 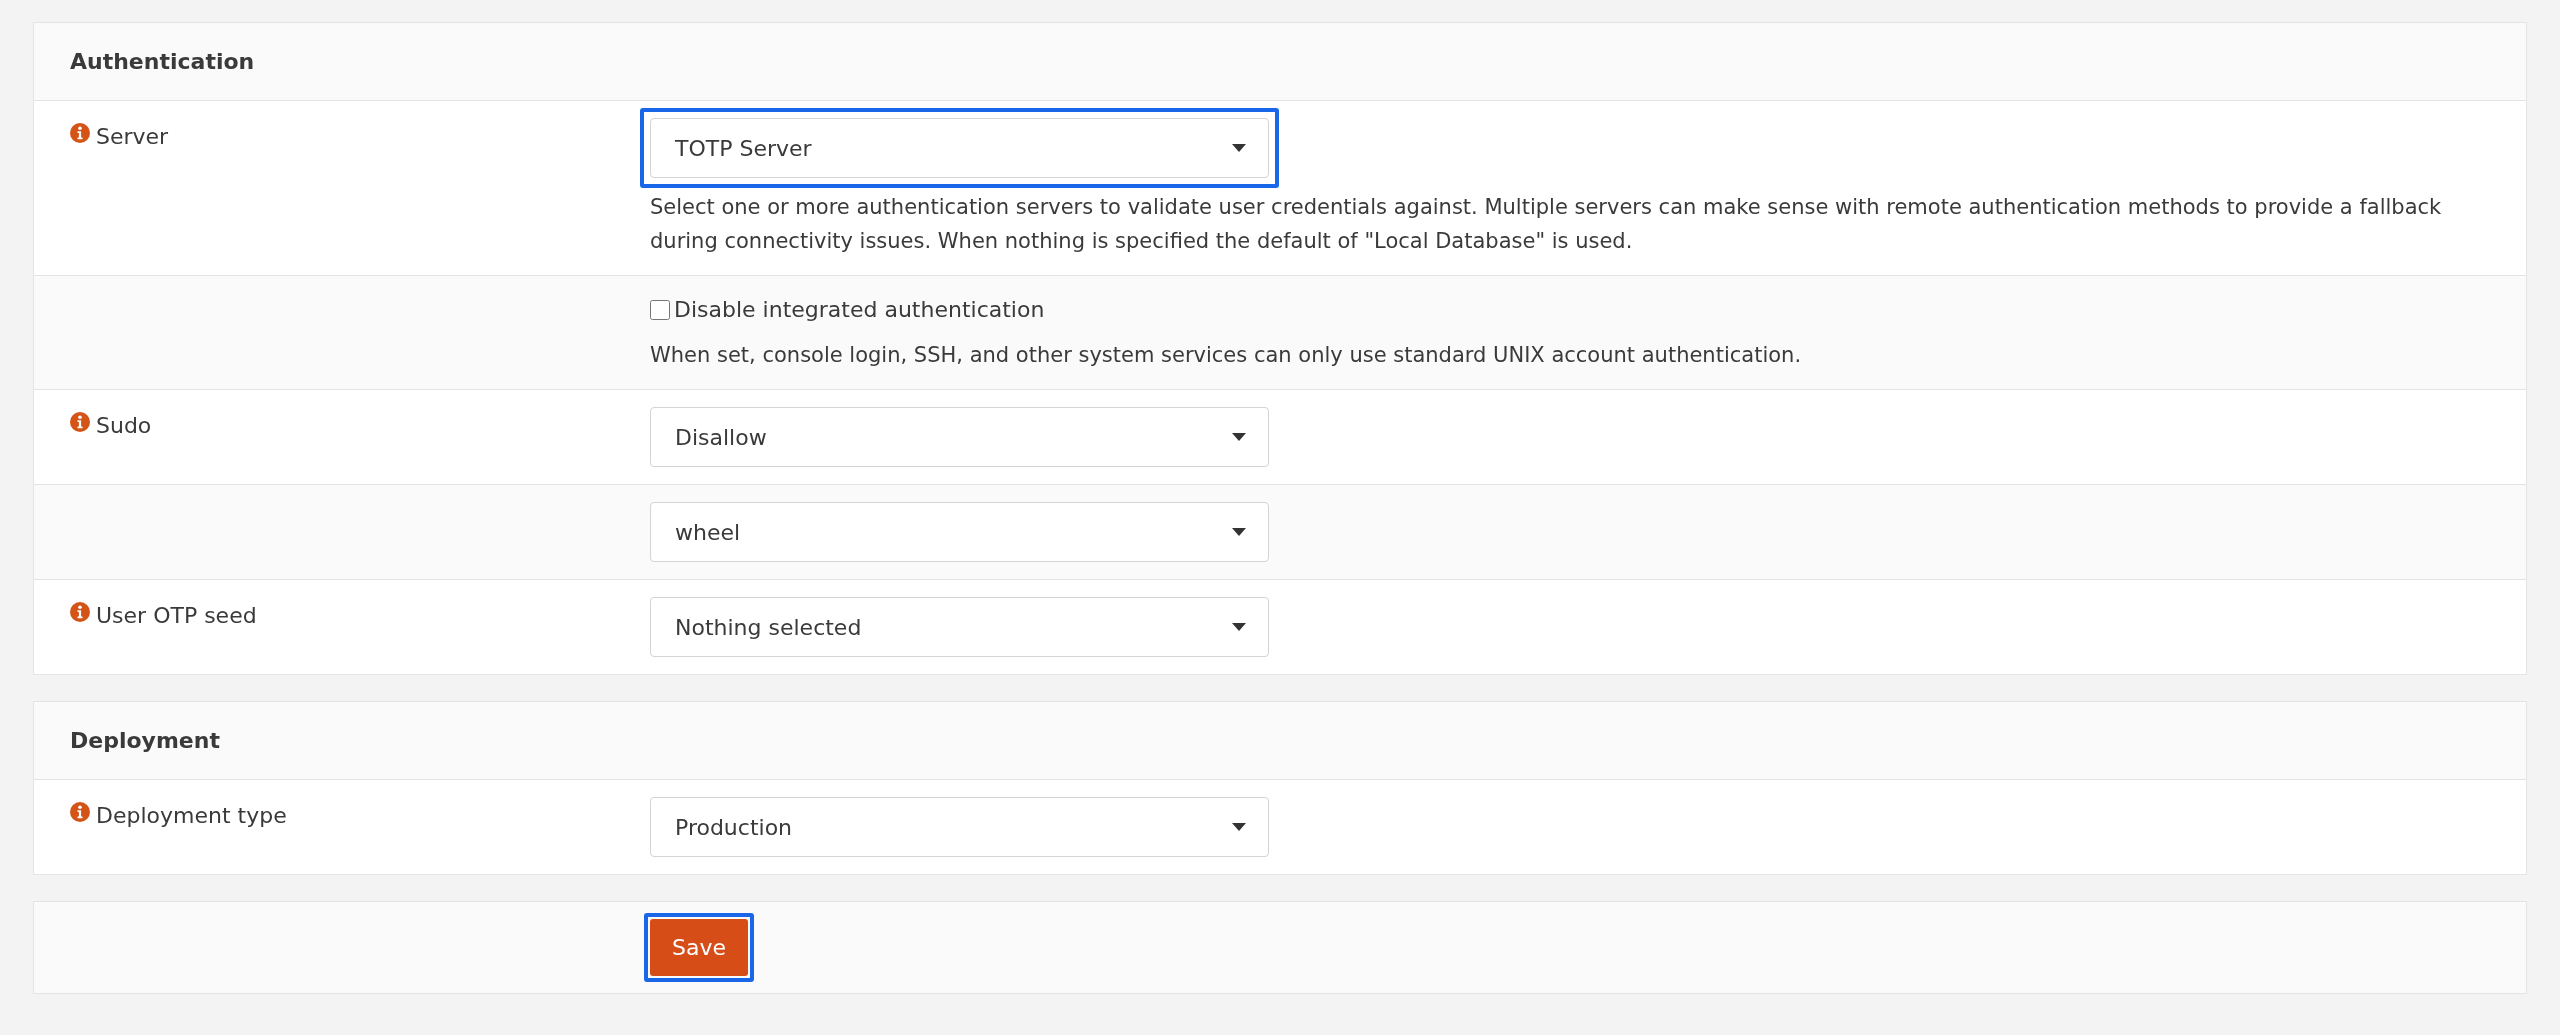 I want to click on help-text: Select one or more authentication servers to validate user credentials against. Multiple servers can make sense with remote authentication methods to provide a fallback during connectivity issues. When nothing is specified the default of "Local Database" is used., so click(x=1546, y=224).